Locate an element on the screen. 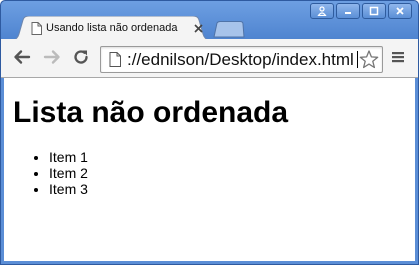 This screenshot has height=265, width=419. maximize-icon is located at coordinates (374, 11).